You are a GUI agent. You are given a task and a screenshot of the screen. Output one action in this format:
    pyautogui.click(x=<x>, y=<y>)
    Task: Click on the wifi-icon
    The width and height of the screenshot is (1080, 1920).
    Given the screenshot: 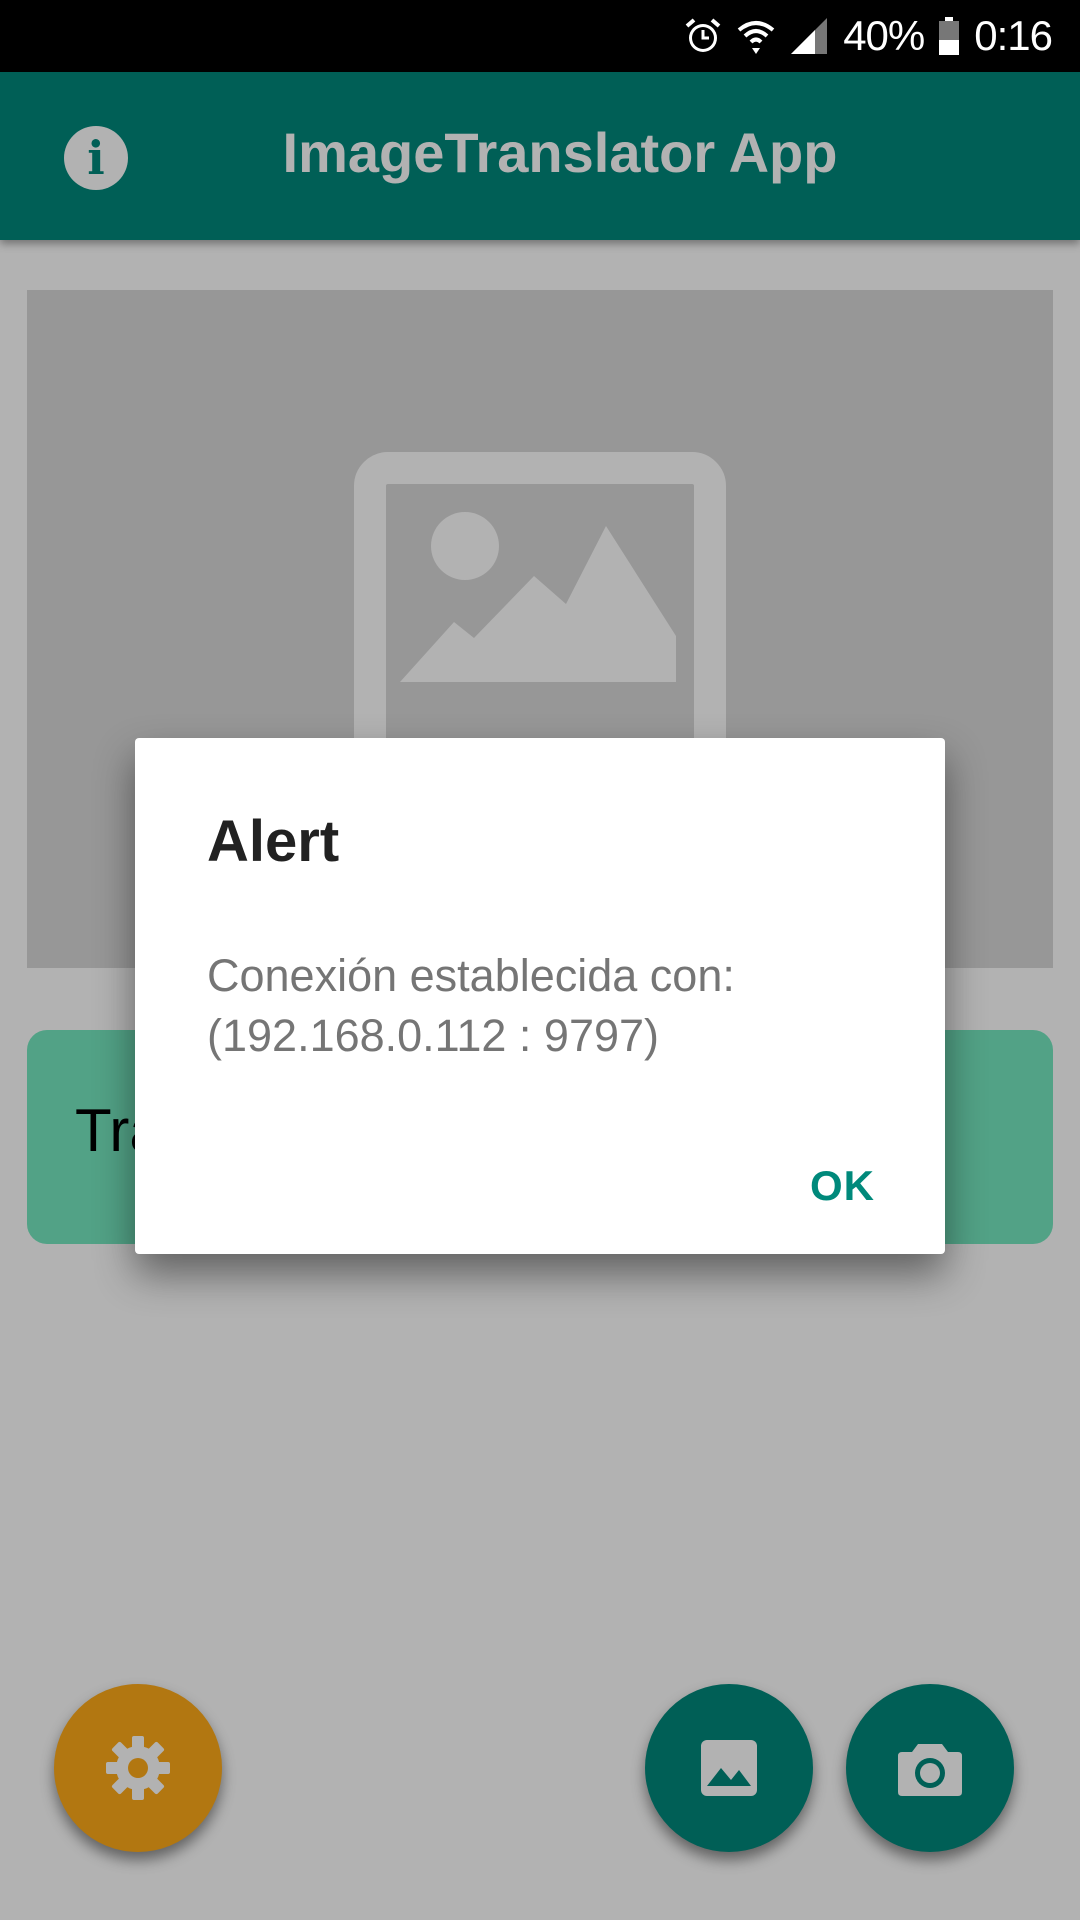 What is the action you would take?
    pyautogui.click(x=756, y=36)
    